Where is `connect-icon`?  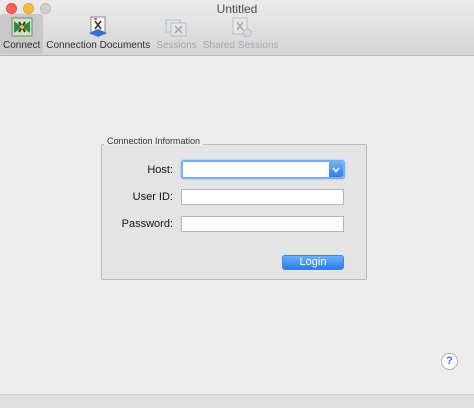
connect-icon is located at coordinates (22, 27).